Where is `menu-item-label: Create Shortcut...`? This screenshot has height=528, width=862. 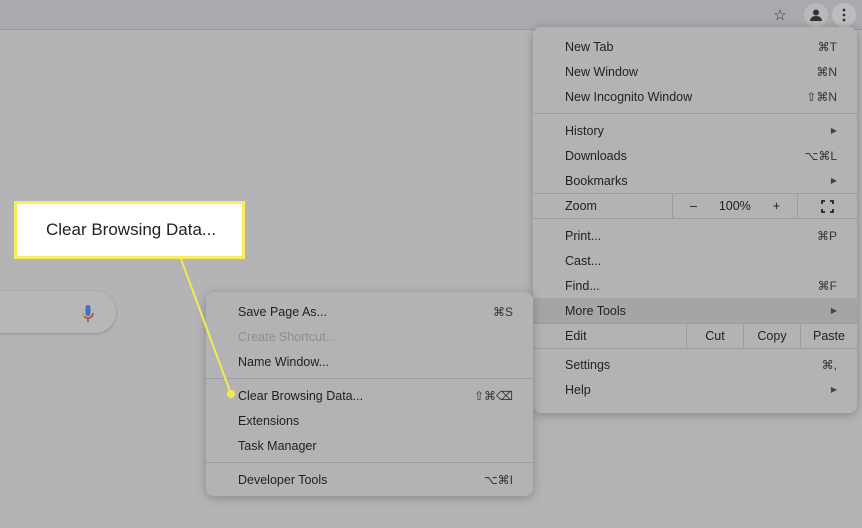 menu-item-label: Create Shortcut... is located at coordinates (287, 336).